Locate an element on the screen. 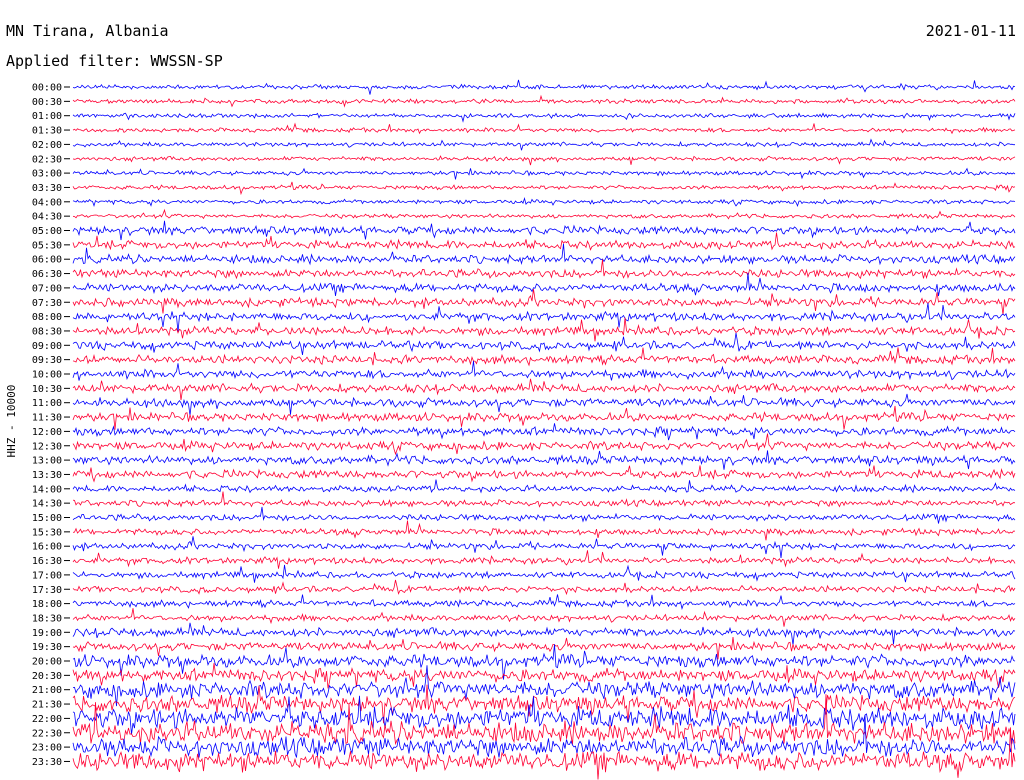  row-time-label: 03:30 is located at coordinates (47, 188).